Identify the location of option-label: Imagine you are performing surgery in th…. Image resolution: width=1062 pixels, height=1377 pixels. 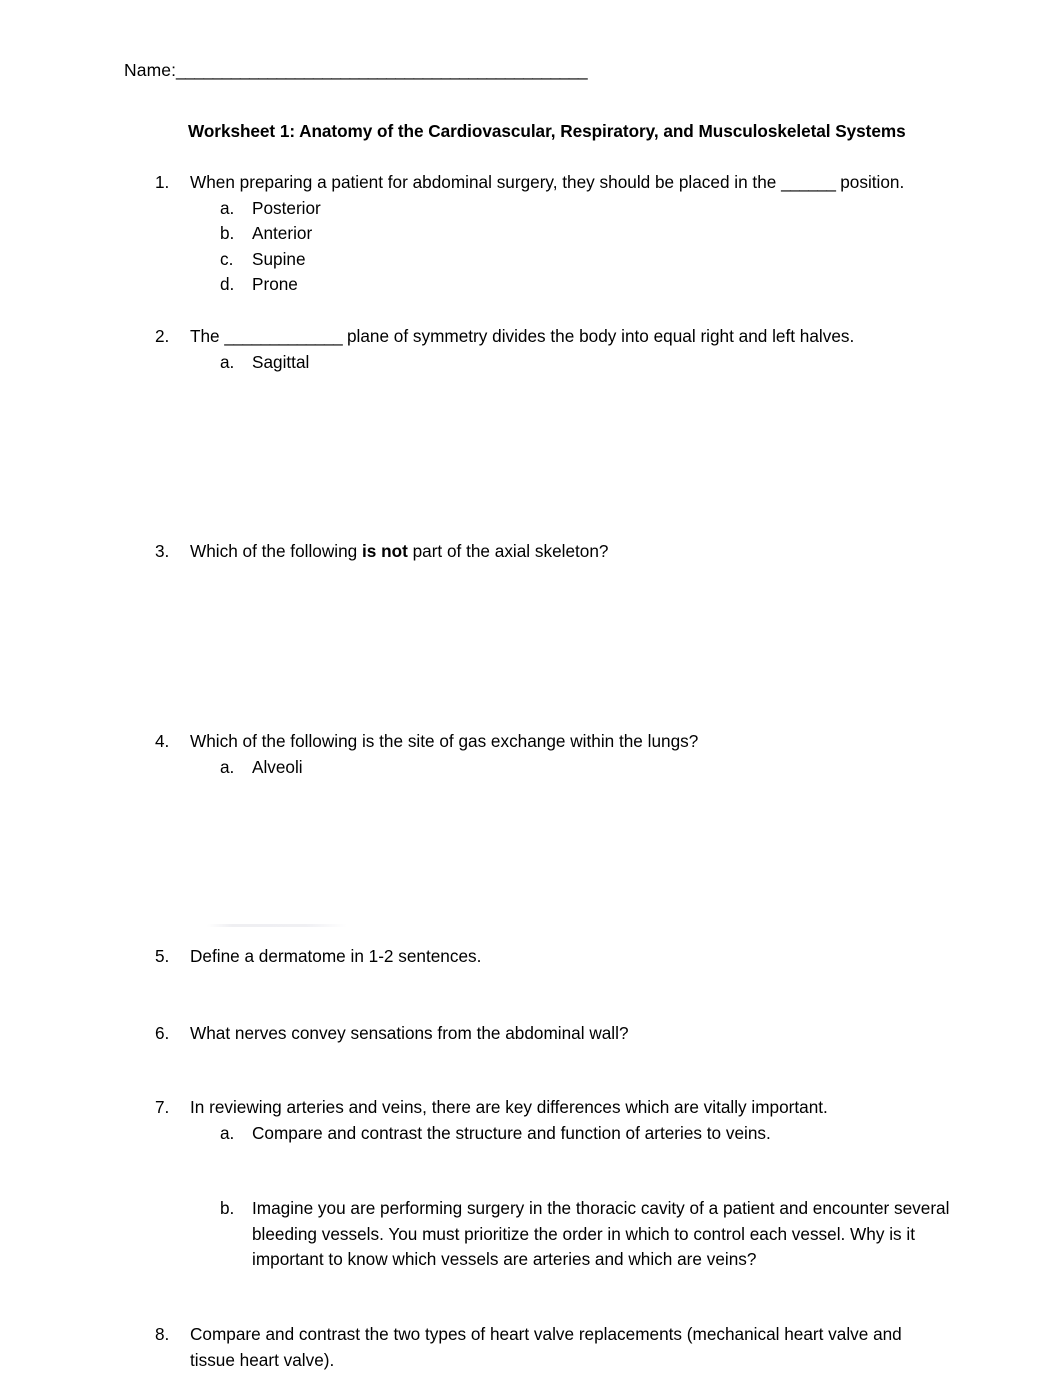
(601, 1233).